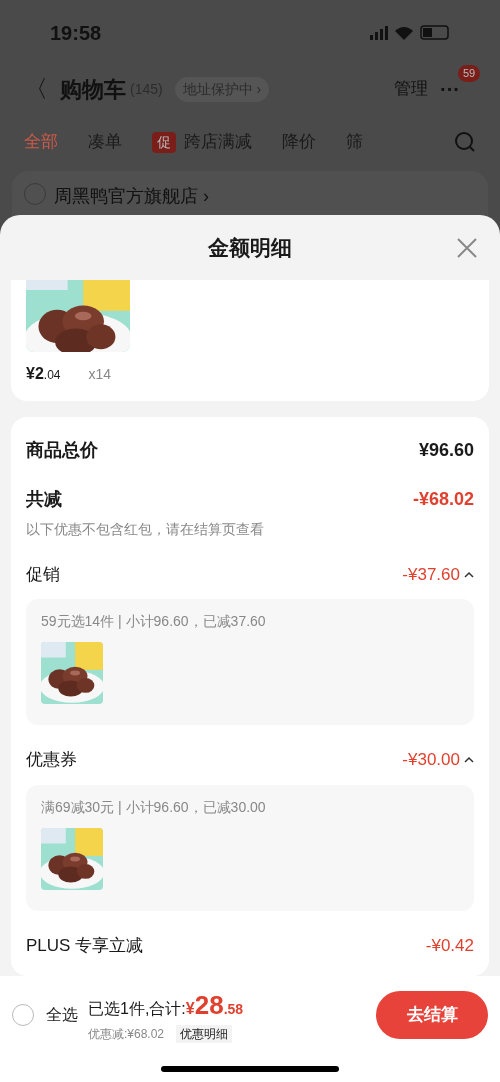  What do you see at coordinates (76, 33) in the screenshot?
I see `status-time: 19:58` at bounding box center [76, 33].